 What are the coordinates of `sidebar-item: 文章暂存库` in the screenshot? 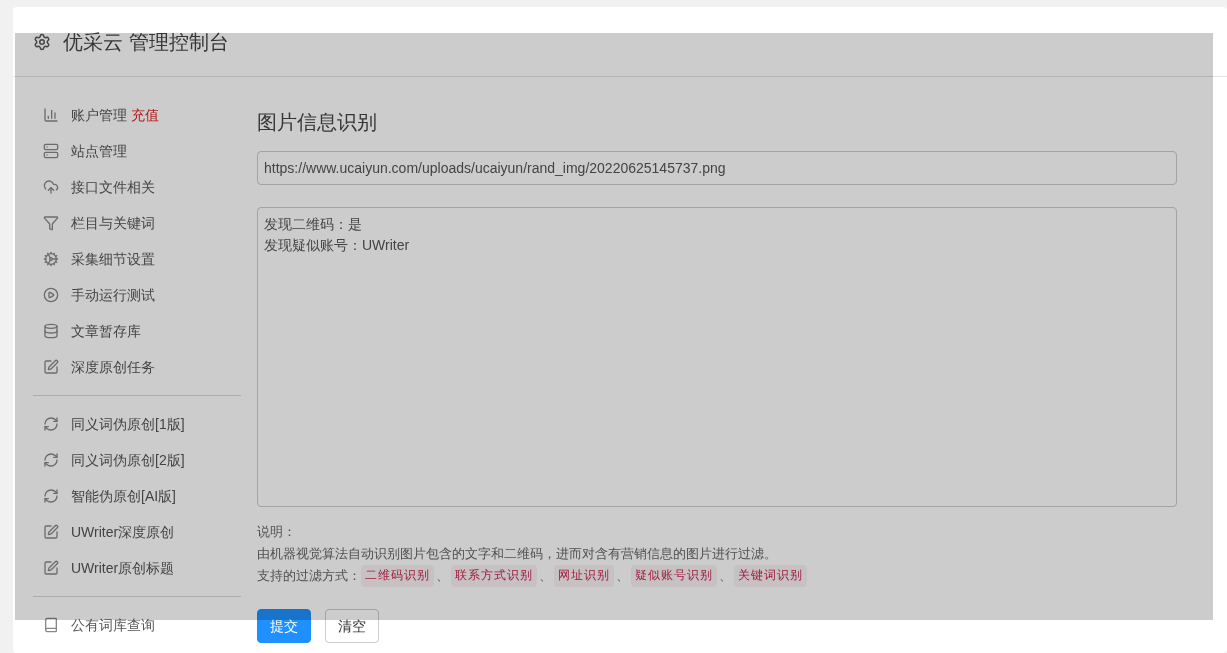 It's located at (137, 331).